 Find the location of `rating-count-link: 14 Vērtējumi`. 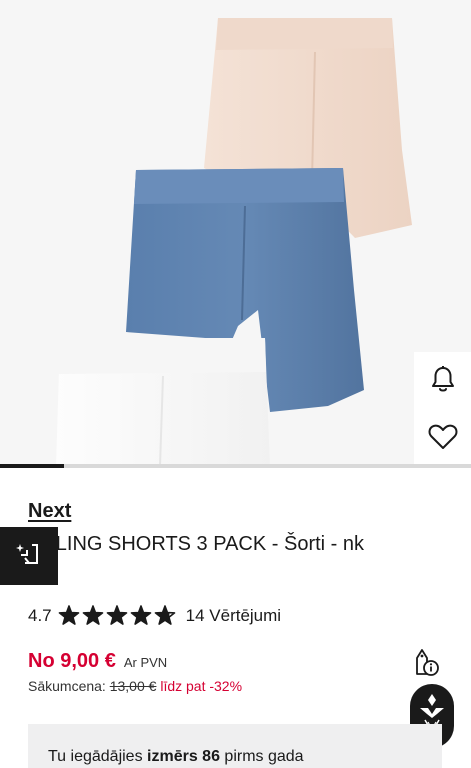

rating-count-link: 14 Vērtējumi is located at coordinates (233, 616).